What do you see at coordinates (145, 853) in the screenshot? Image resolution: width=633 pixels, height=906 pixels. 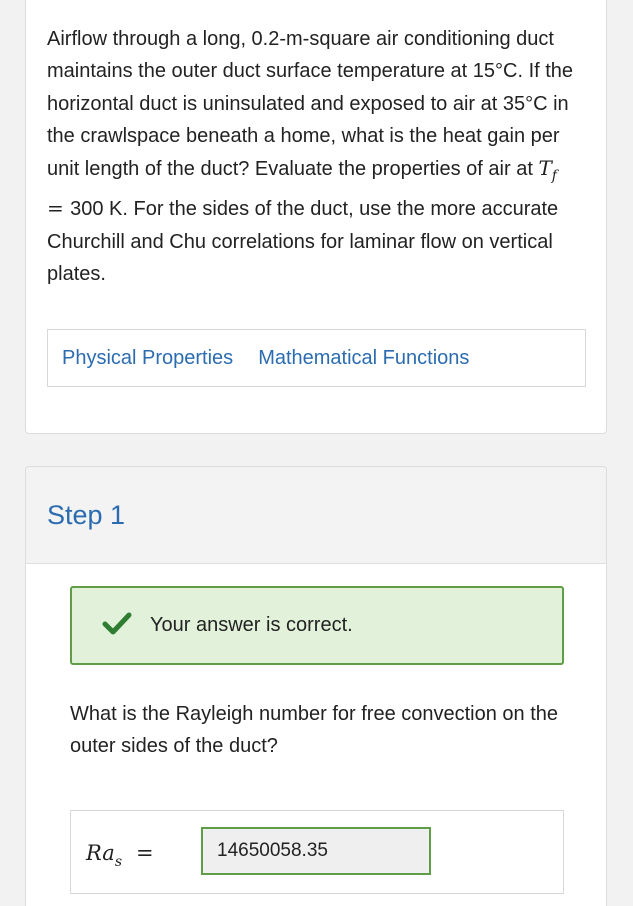 I see `answer-label-equals: =` at bounding box center [145, 853].